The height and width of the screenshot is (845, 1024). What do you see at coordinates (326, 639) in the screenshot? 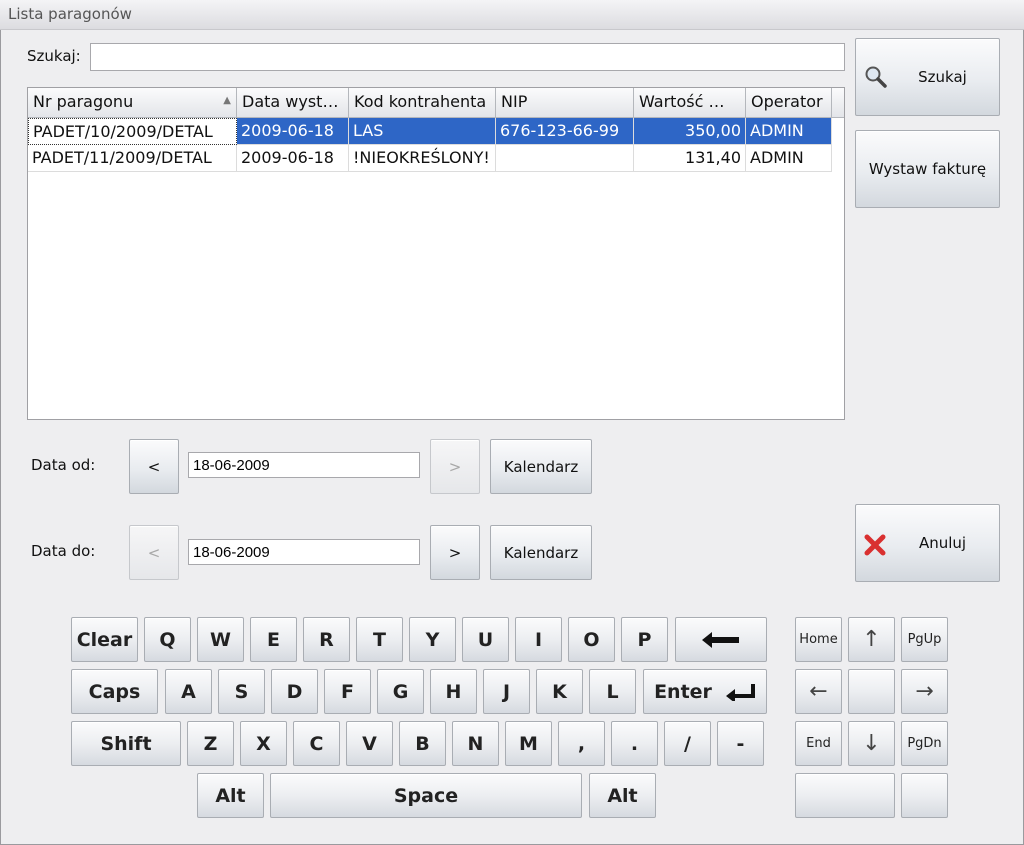
I see `key-r: R` at bounding box center [326, 639].